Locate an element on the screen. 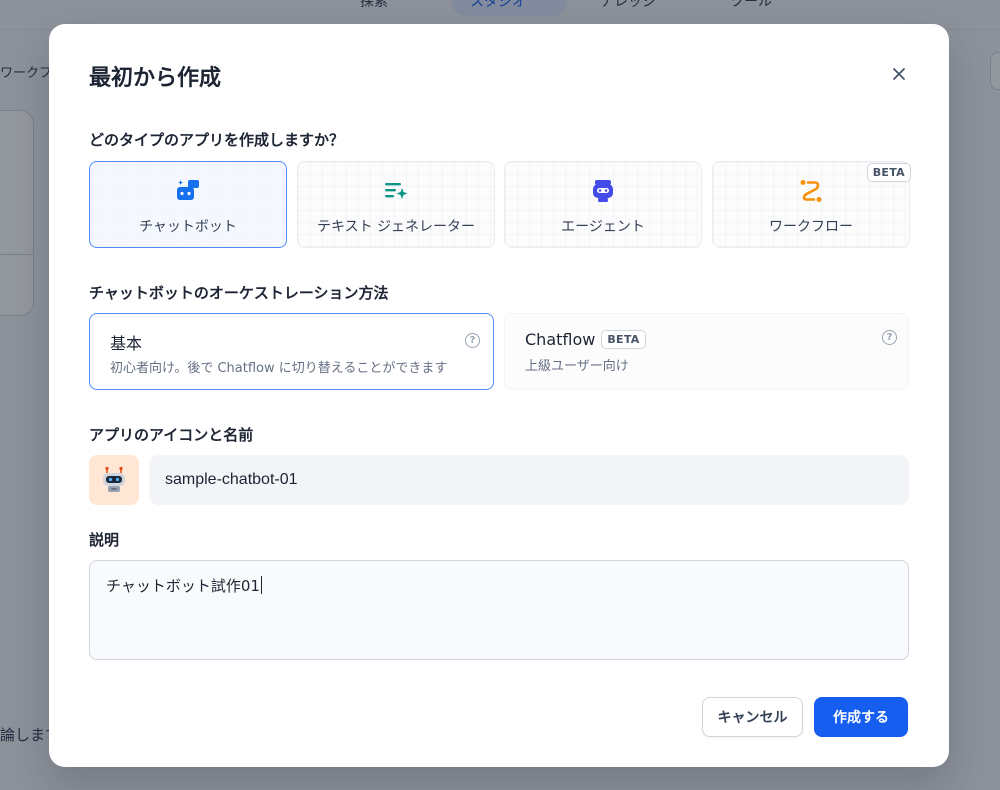 This screenshot has width=1000, height=790. chatflow-beta-badge: BETA is located at coordinates (623, 339).